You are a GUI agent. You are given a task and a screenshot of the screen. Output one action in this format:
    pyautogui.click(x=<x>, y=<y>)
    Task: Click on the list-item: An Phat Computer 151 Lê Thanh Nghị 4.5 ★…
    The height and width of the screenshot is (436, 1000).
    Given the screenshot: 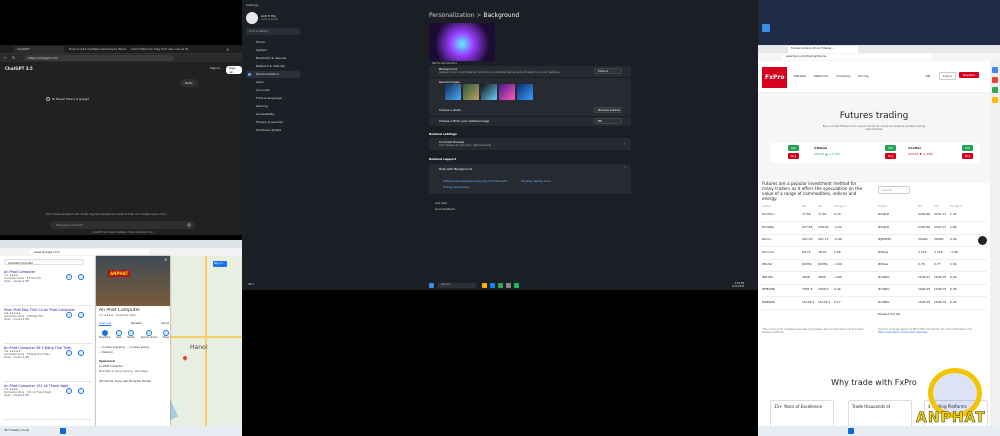 What is the action you would take?
    pyautogui.click(x=48, y=402)
    